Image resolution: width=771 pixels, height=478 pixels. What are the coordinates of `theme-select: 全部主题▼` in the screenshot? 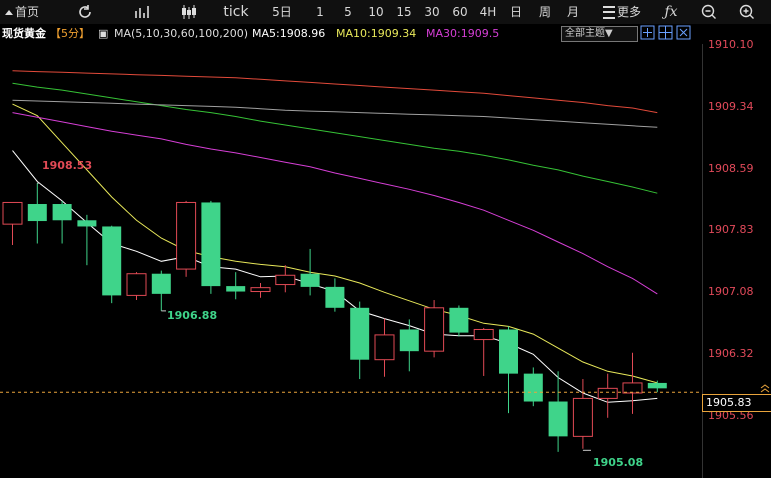 It's located at (599, 34).